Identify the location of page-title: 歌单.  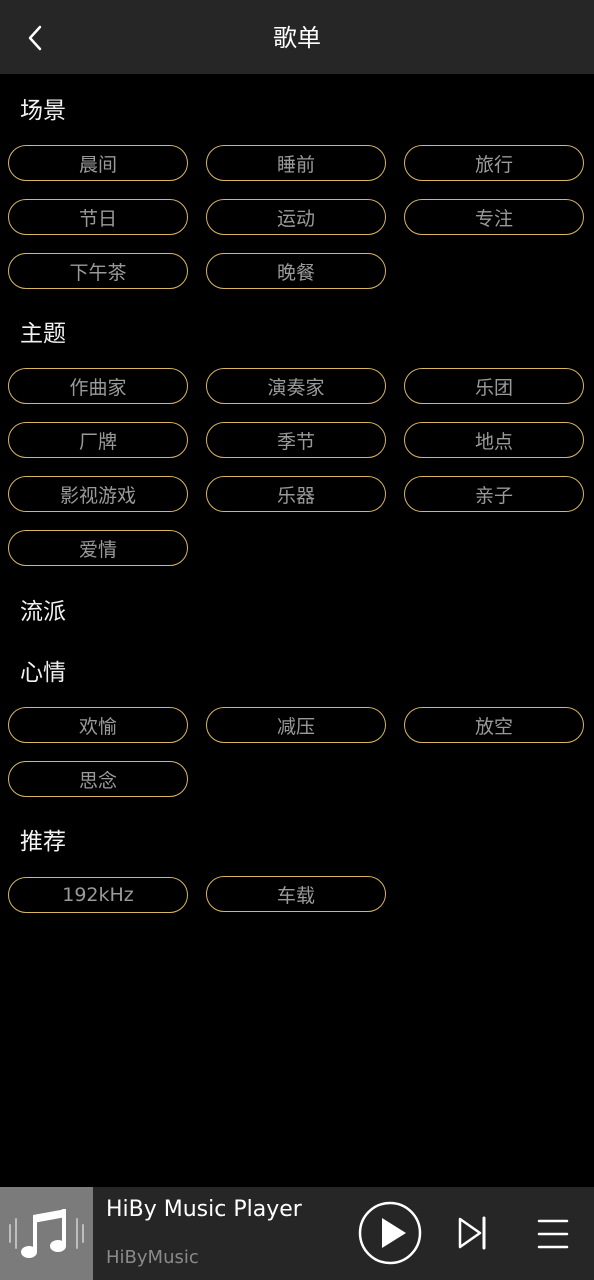
(297, 38).